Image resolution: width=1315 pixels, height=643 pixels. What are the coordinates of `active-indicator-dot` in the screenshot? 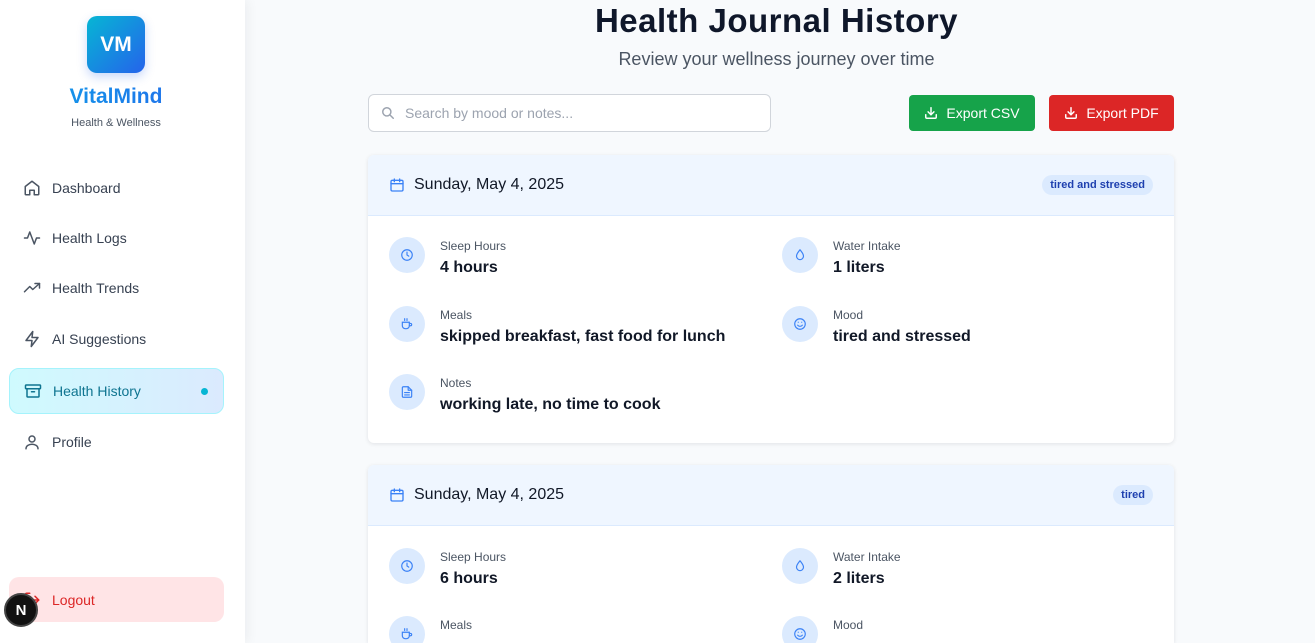 It's located at (204, 391).